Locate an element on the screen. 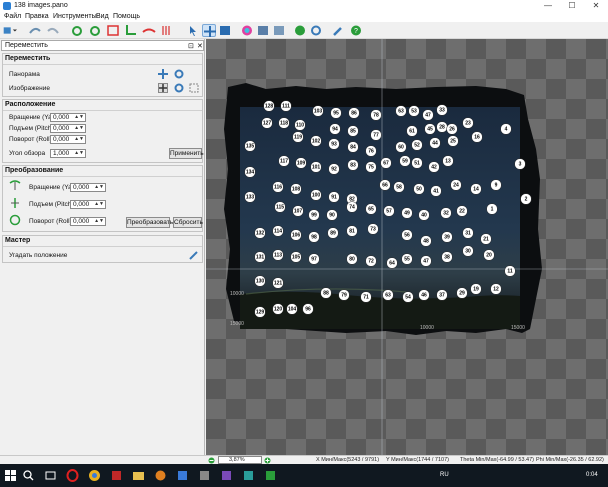  language-indicator: RU is located at coordinates (444, 475).